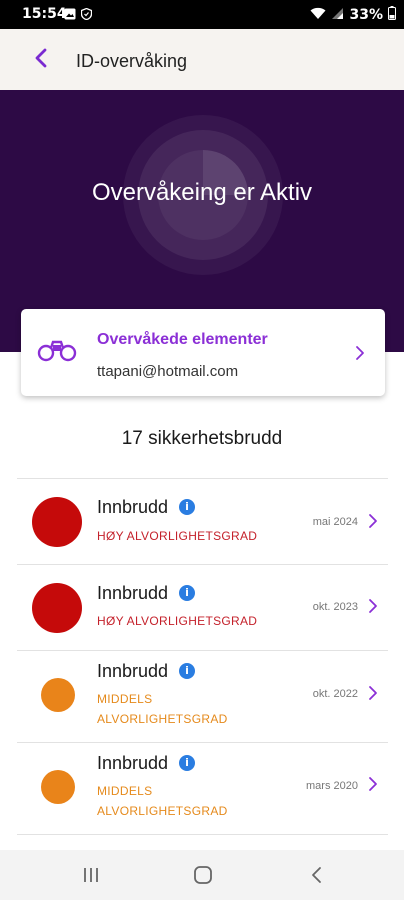  I want to click on home-icon, so click(203, 877).